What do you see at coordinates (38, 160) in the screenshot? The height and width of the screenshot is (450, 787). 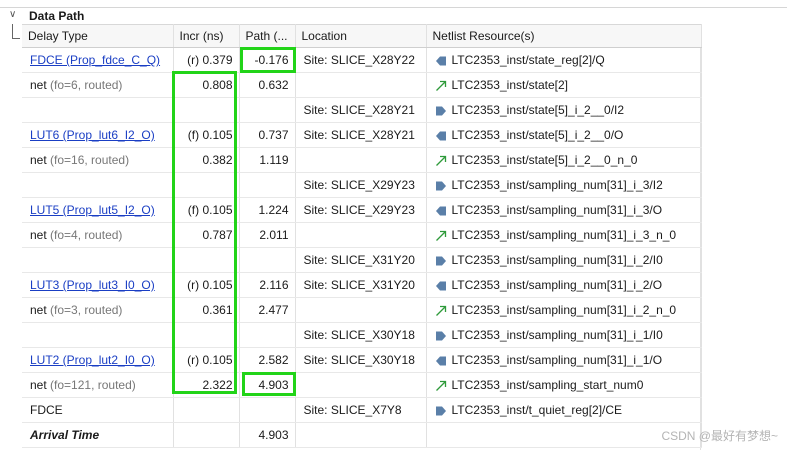 I see `delay-type-net: net` at bounding box center [38, 160].